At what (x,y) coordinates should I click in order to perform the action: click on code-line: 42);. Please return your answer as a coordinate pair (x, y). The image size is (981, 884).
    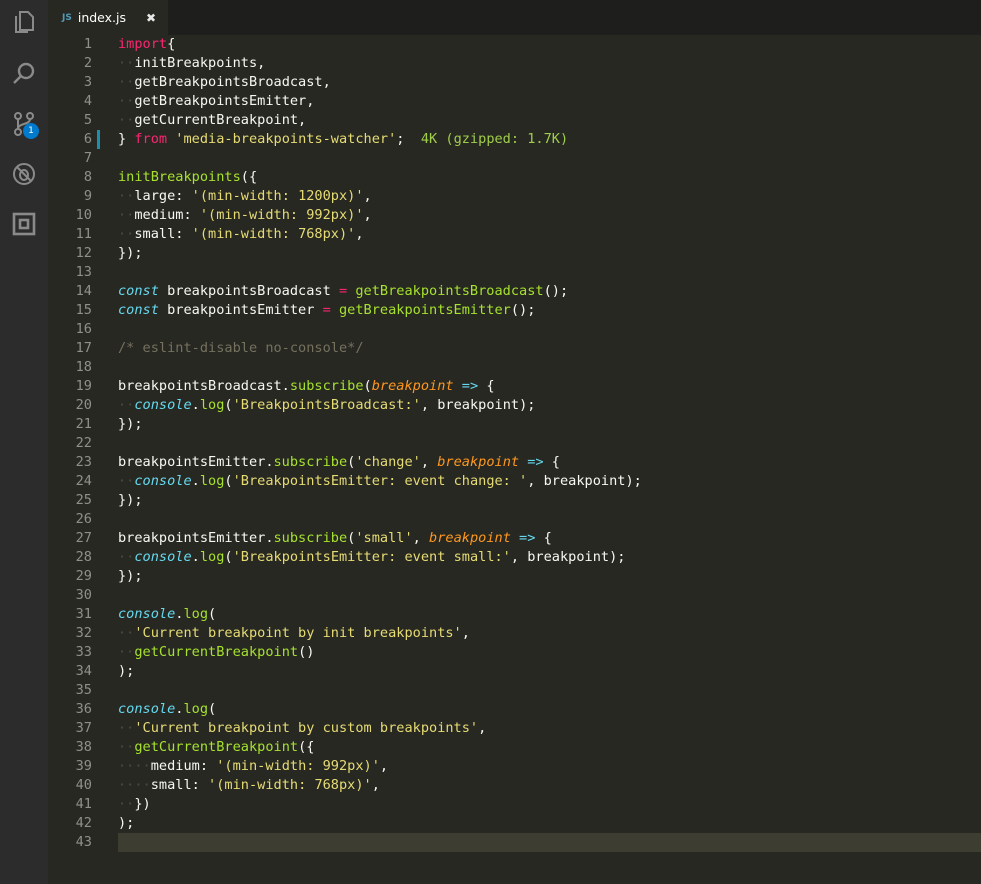
    Looking at the image, I should click on (514, 823).